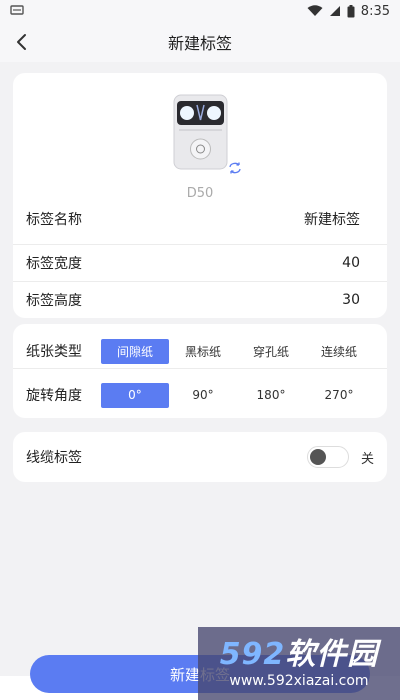  Describe the element at coordinates (54, 264) in the screenshot. I see `label-width-label: 标签宽度` at that location.